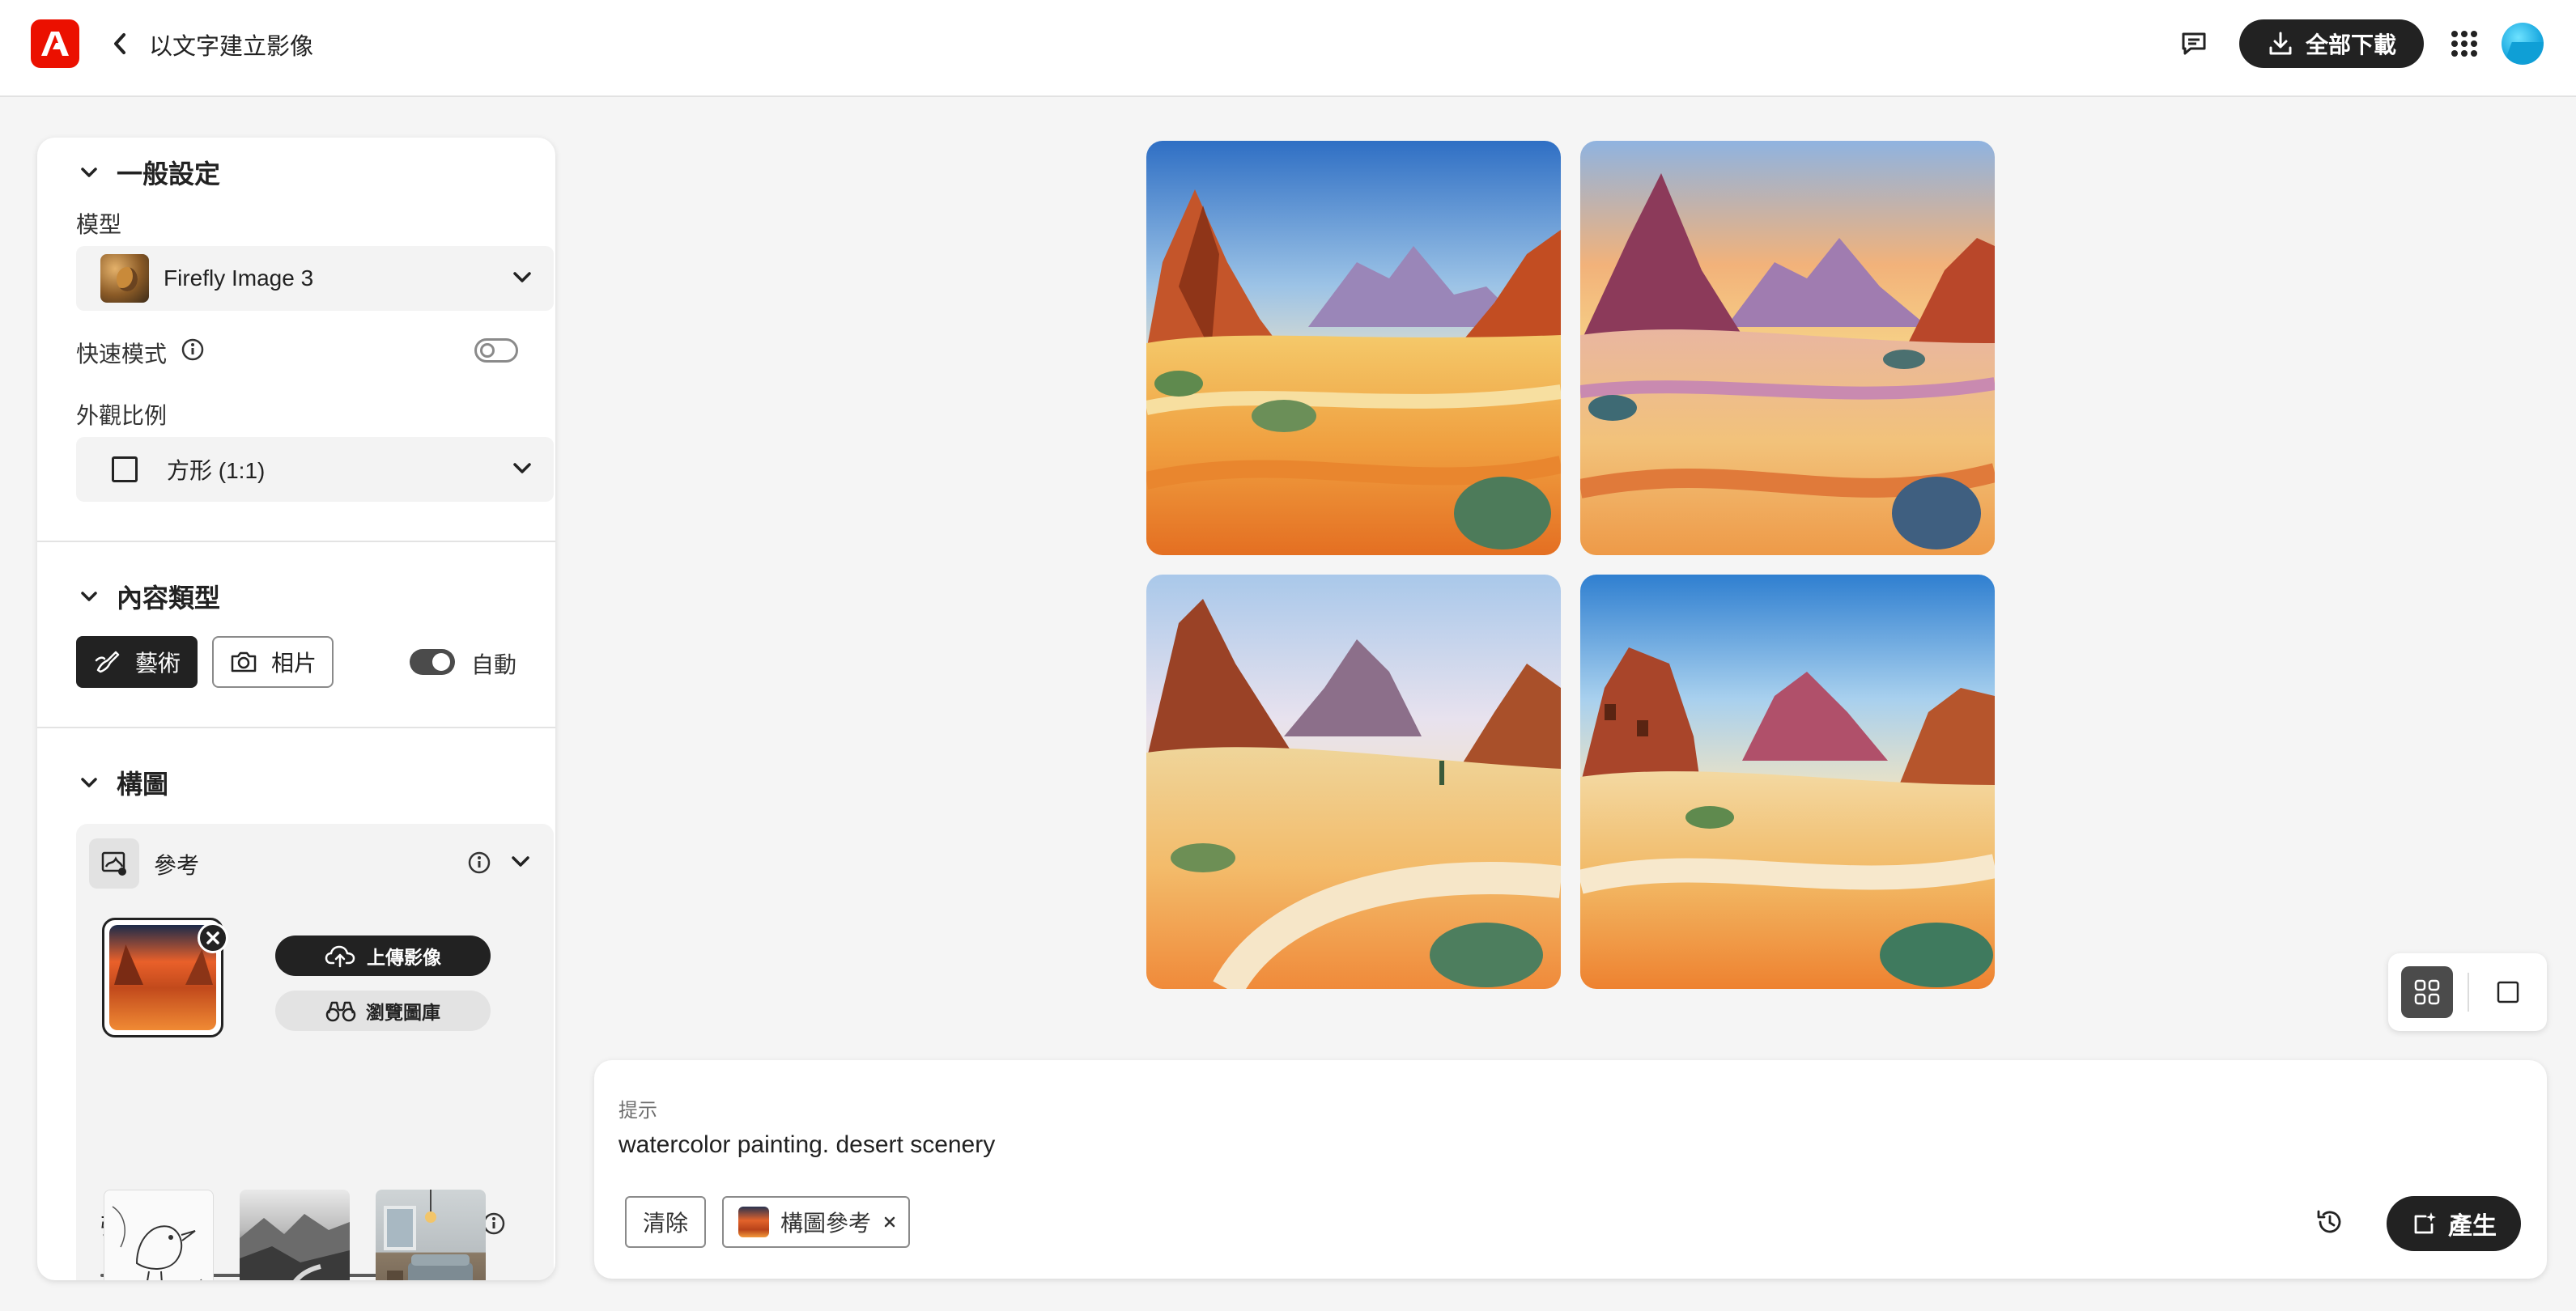 The image size is (2576, 1311). I want to click on aspect-ratio-select: 方形 (1:1), so click(315, 469).